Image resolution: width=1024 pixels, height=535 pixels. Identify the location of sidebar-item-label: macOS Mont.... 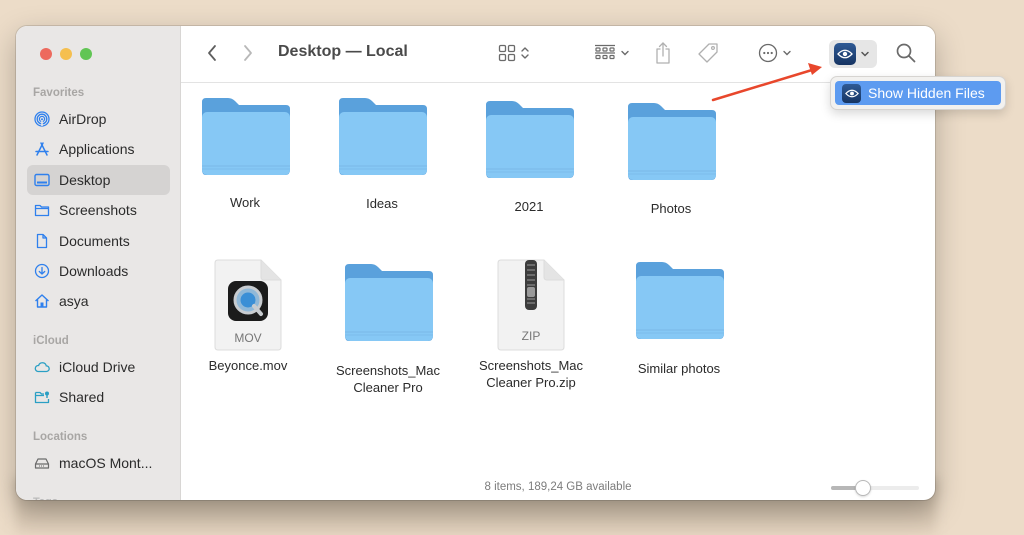
(106, 463).